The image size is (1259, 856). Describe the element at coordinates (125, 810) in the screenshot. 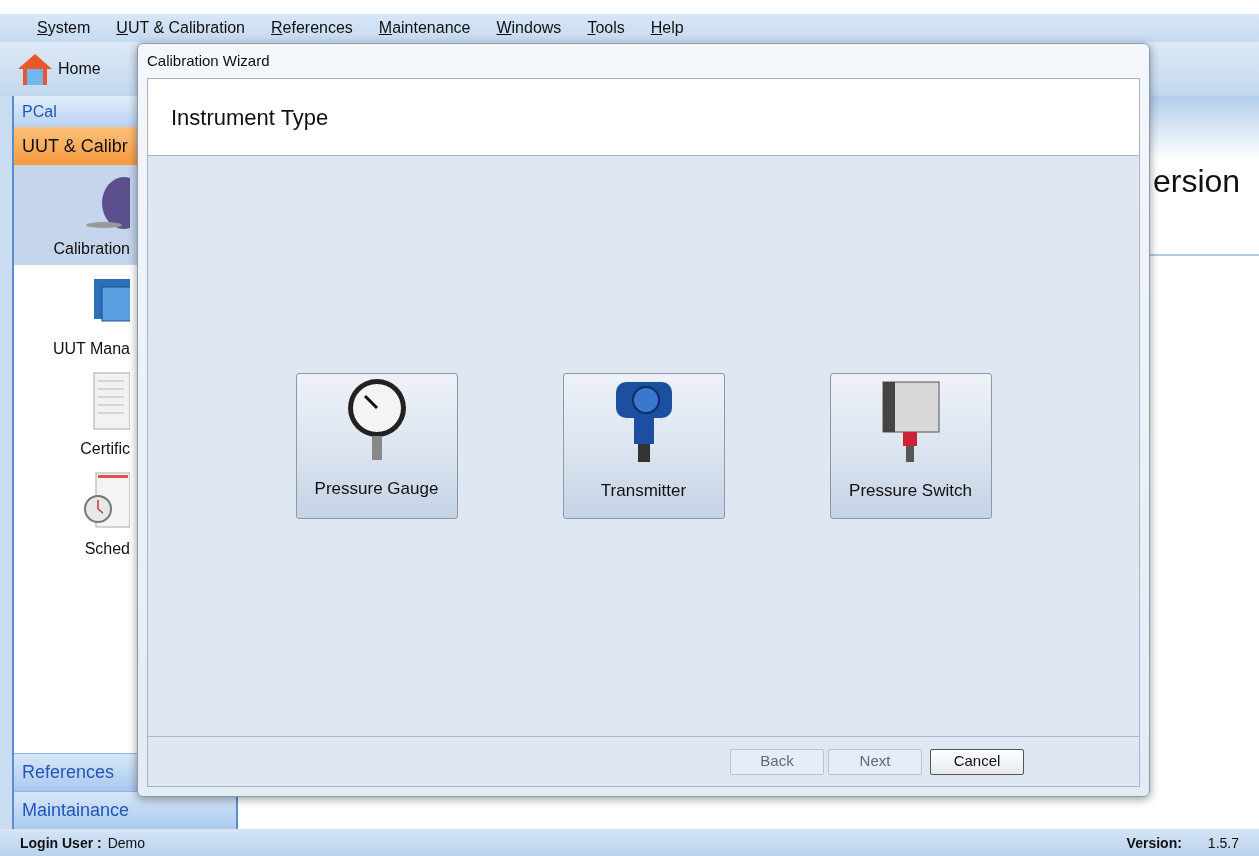

I see `group-header: Maintainance` at that location.